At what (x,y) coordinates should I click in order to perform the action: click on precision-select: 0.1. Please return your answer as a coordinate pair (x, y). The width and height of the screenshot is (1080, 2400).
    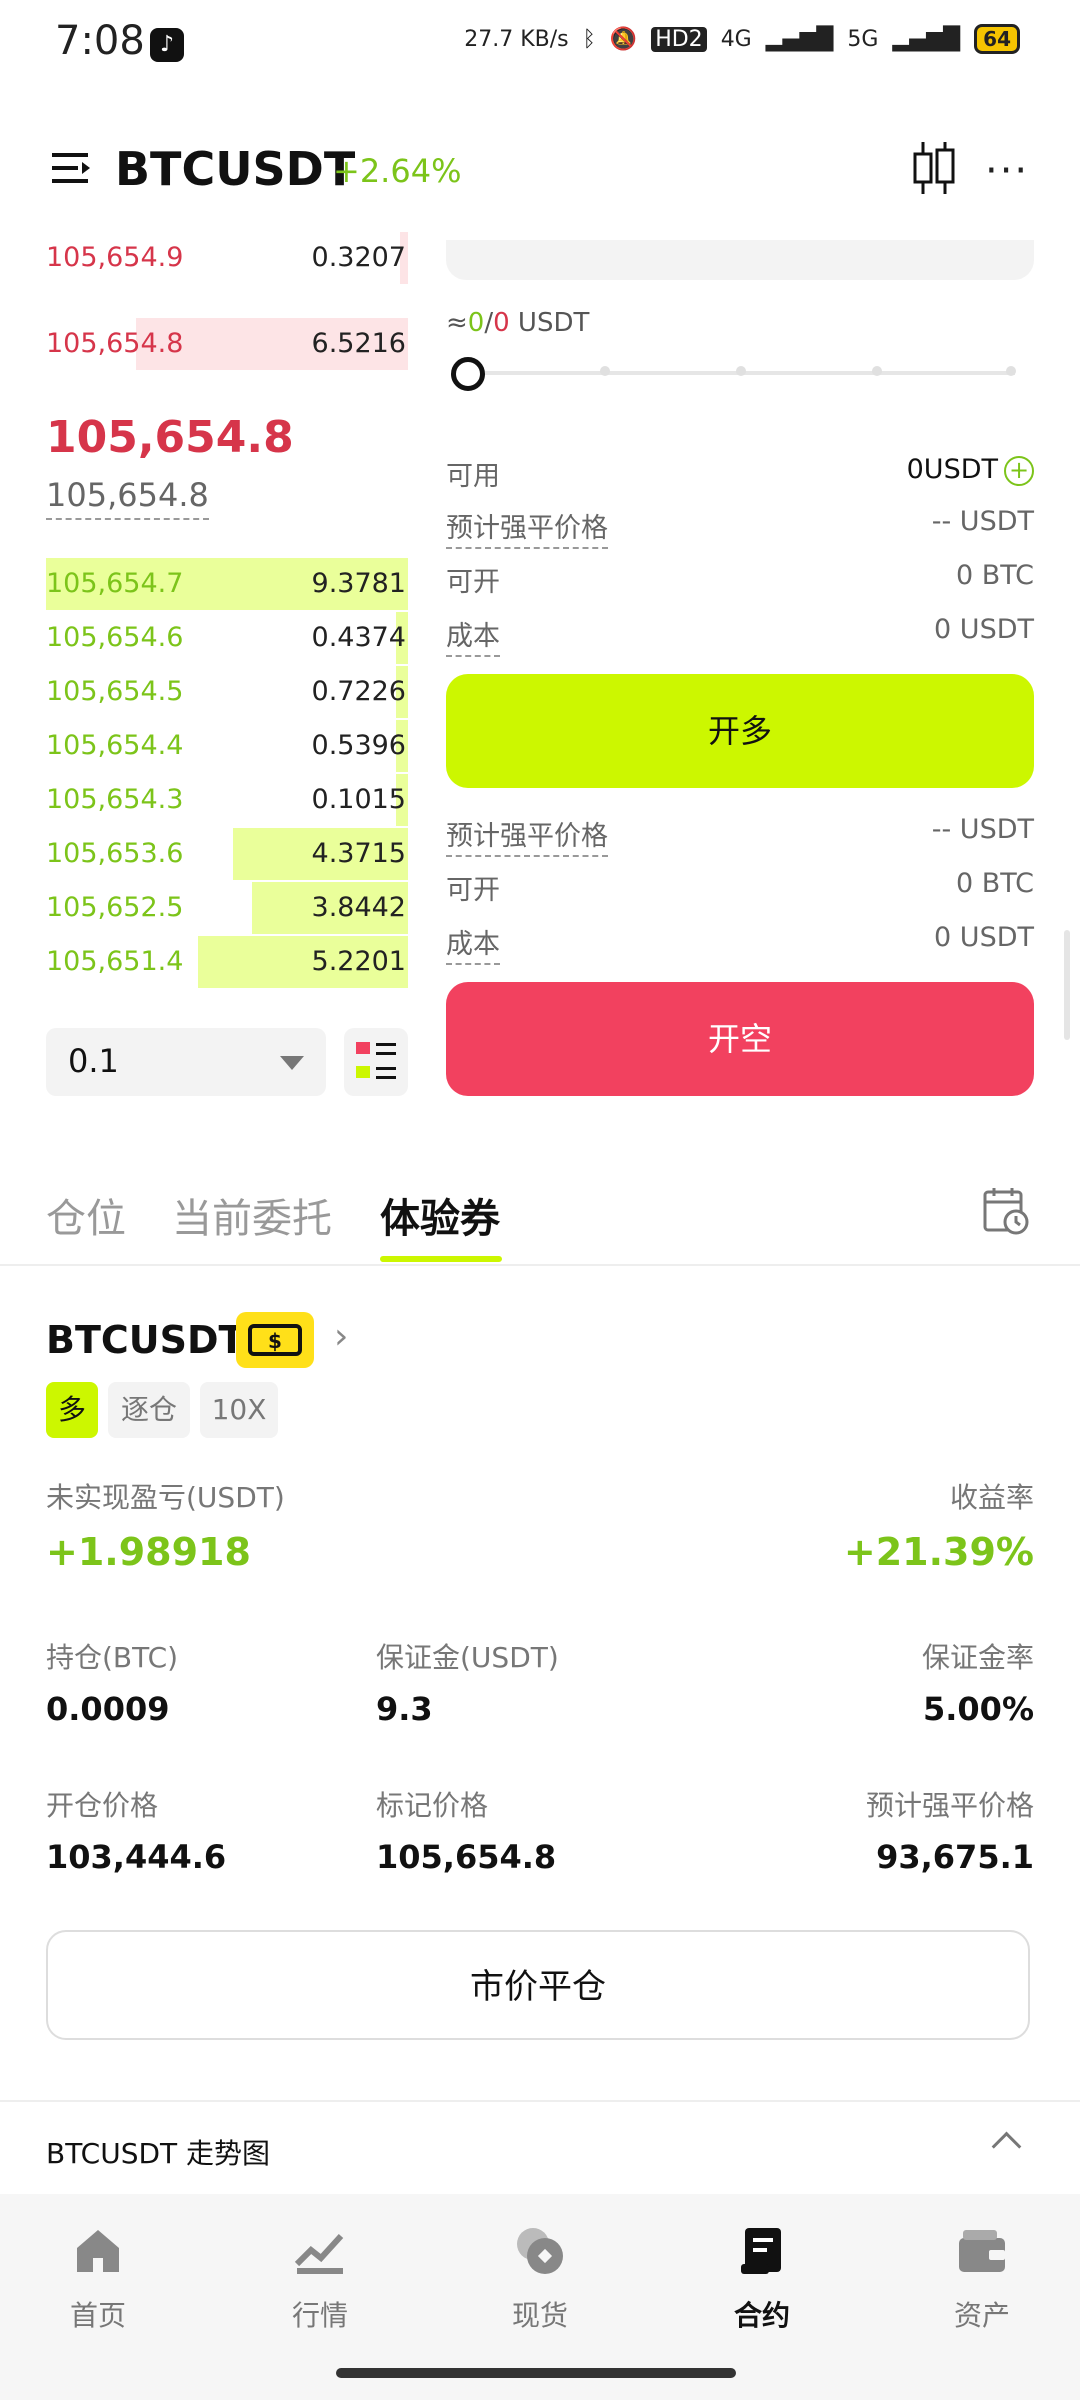
    Looking at the image, I should click on (186, 1062).